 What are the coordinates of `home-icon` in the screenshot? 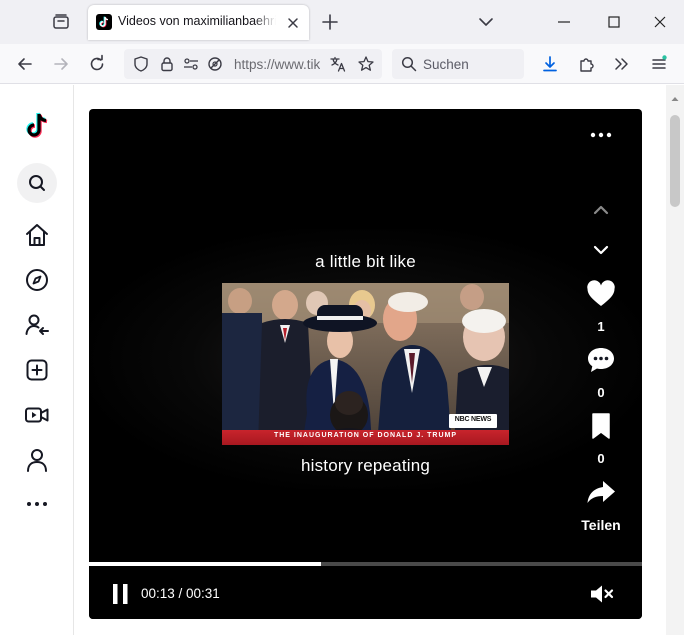 It's located at (37, 235).